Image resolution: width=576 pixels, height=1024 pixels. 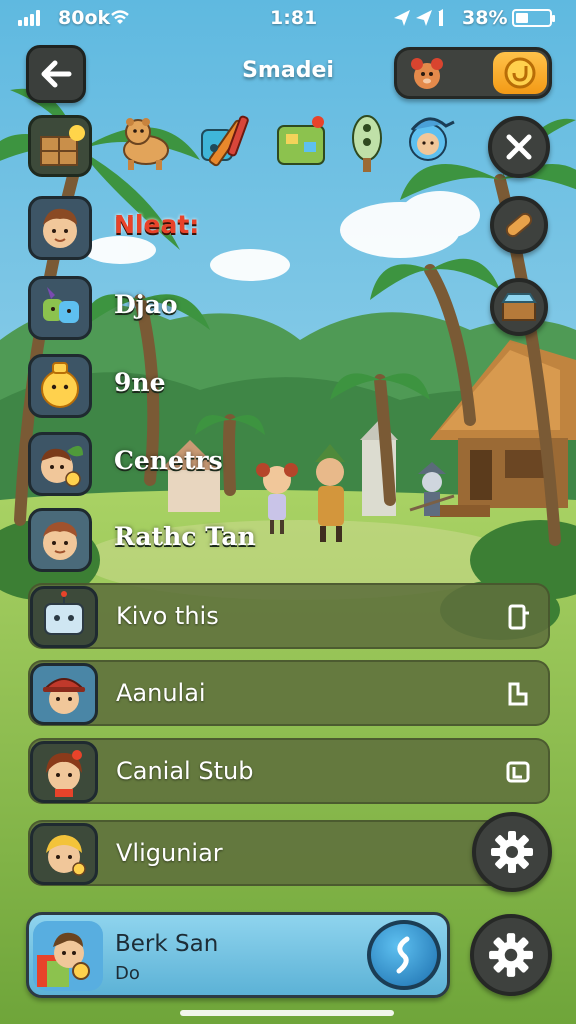 What do you see at coordinates (429, 141) in the screenshot?
I see `explorer-icon` at bounding box center [429, 141].